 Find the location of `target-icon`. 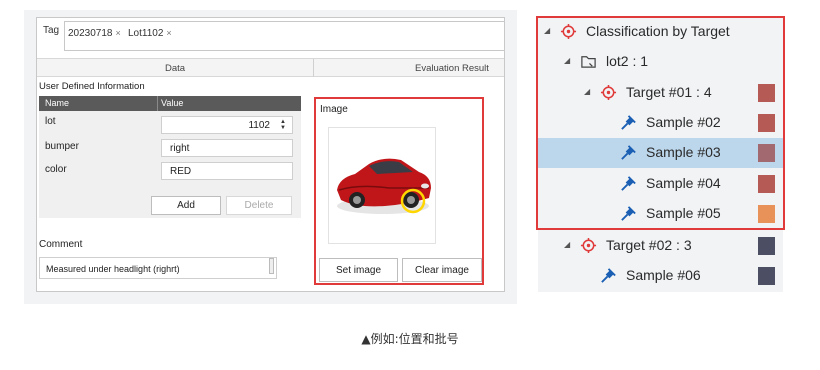

target-icon is located at coordinates (588, 245).